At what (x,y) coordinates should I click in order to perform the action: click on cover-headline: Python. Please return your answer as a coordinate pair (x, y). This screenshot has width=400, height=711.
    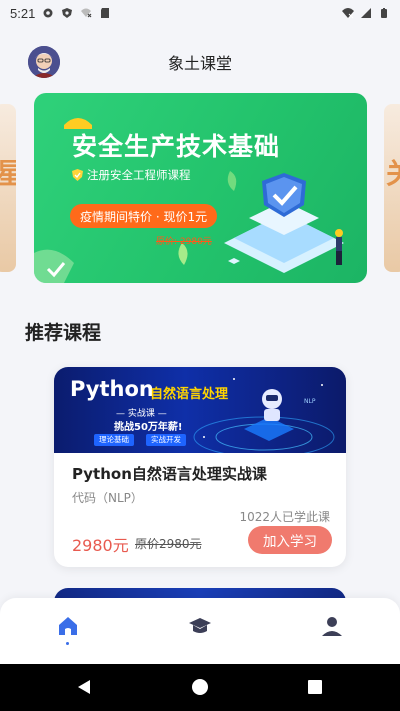
    Looking at the image, I should click on (112, 389).